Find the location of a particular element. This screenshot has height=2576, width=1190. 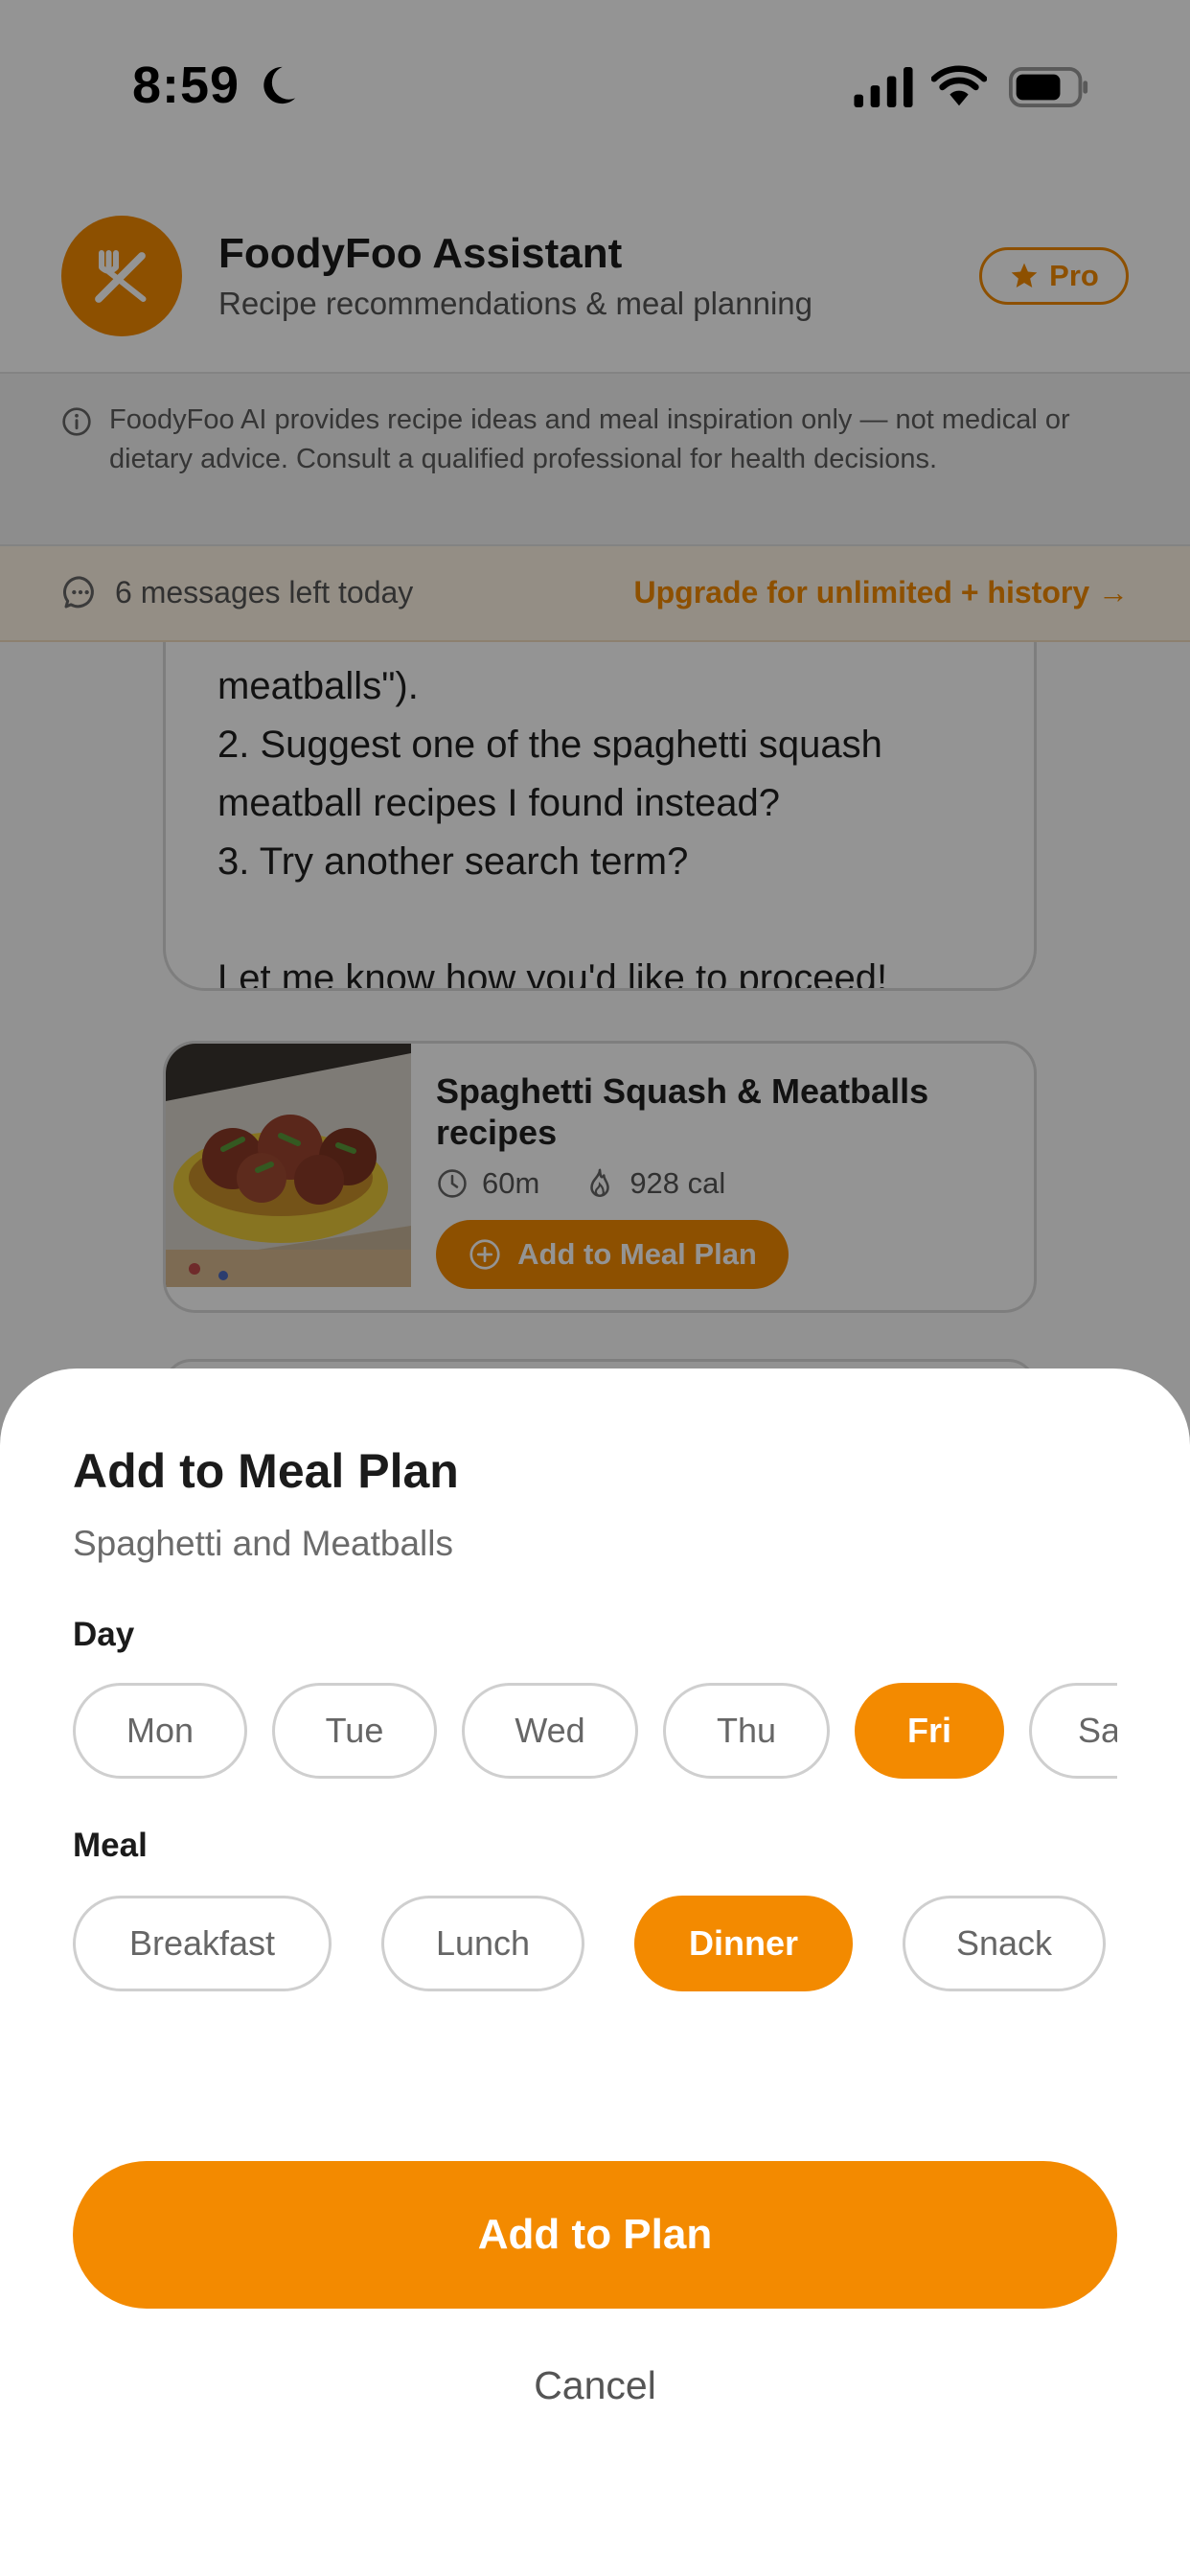

day-option-sat: Sa is located at coordinates (1073, 1731).